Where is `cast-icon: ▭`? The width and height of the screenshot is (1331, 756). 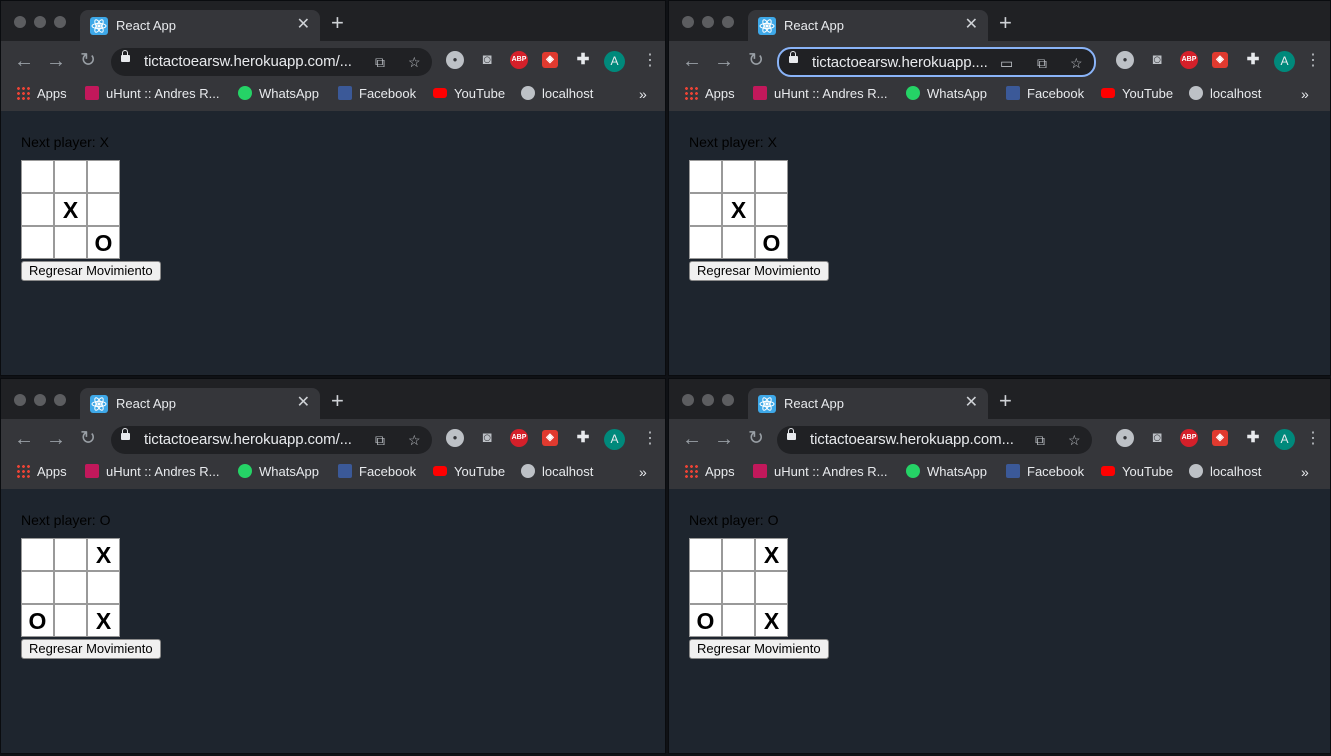 cast-icon: ▭ is located at coordinates (1006, 63).